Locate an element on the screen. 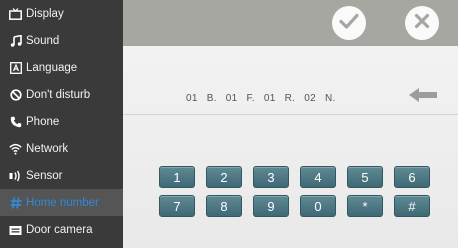 The height and width of the screenshot is (248, 458). check-icon is located at coordinates (349, 23).